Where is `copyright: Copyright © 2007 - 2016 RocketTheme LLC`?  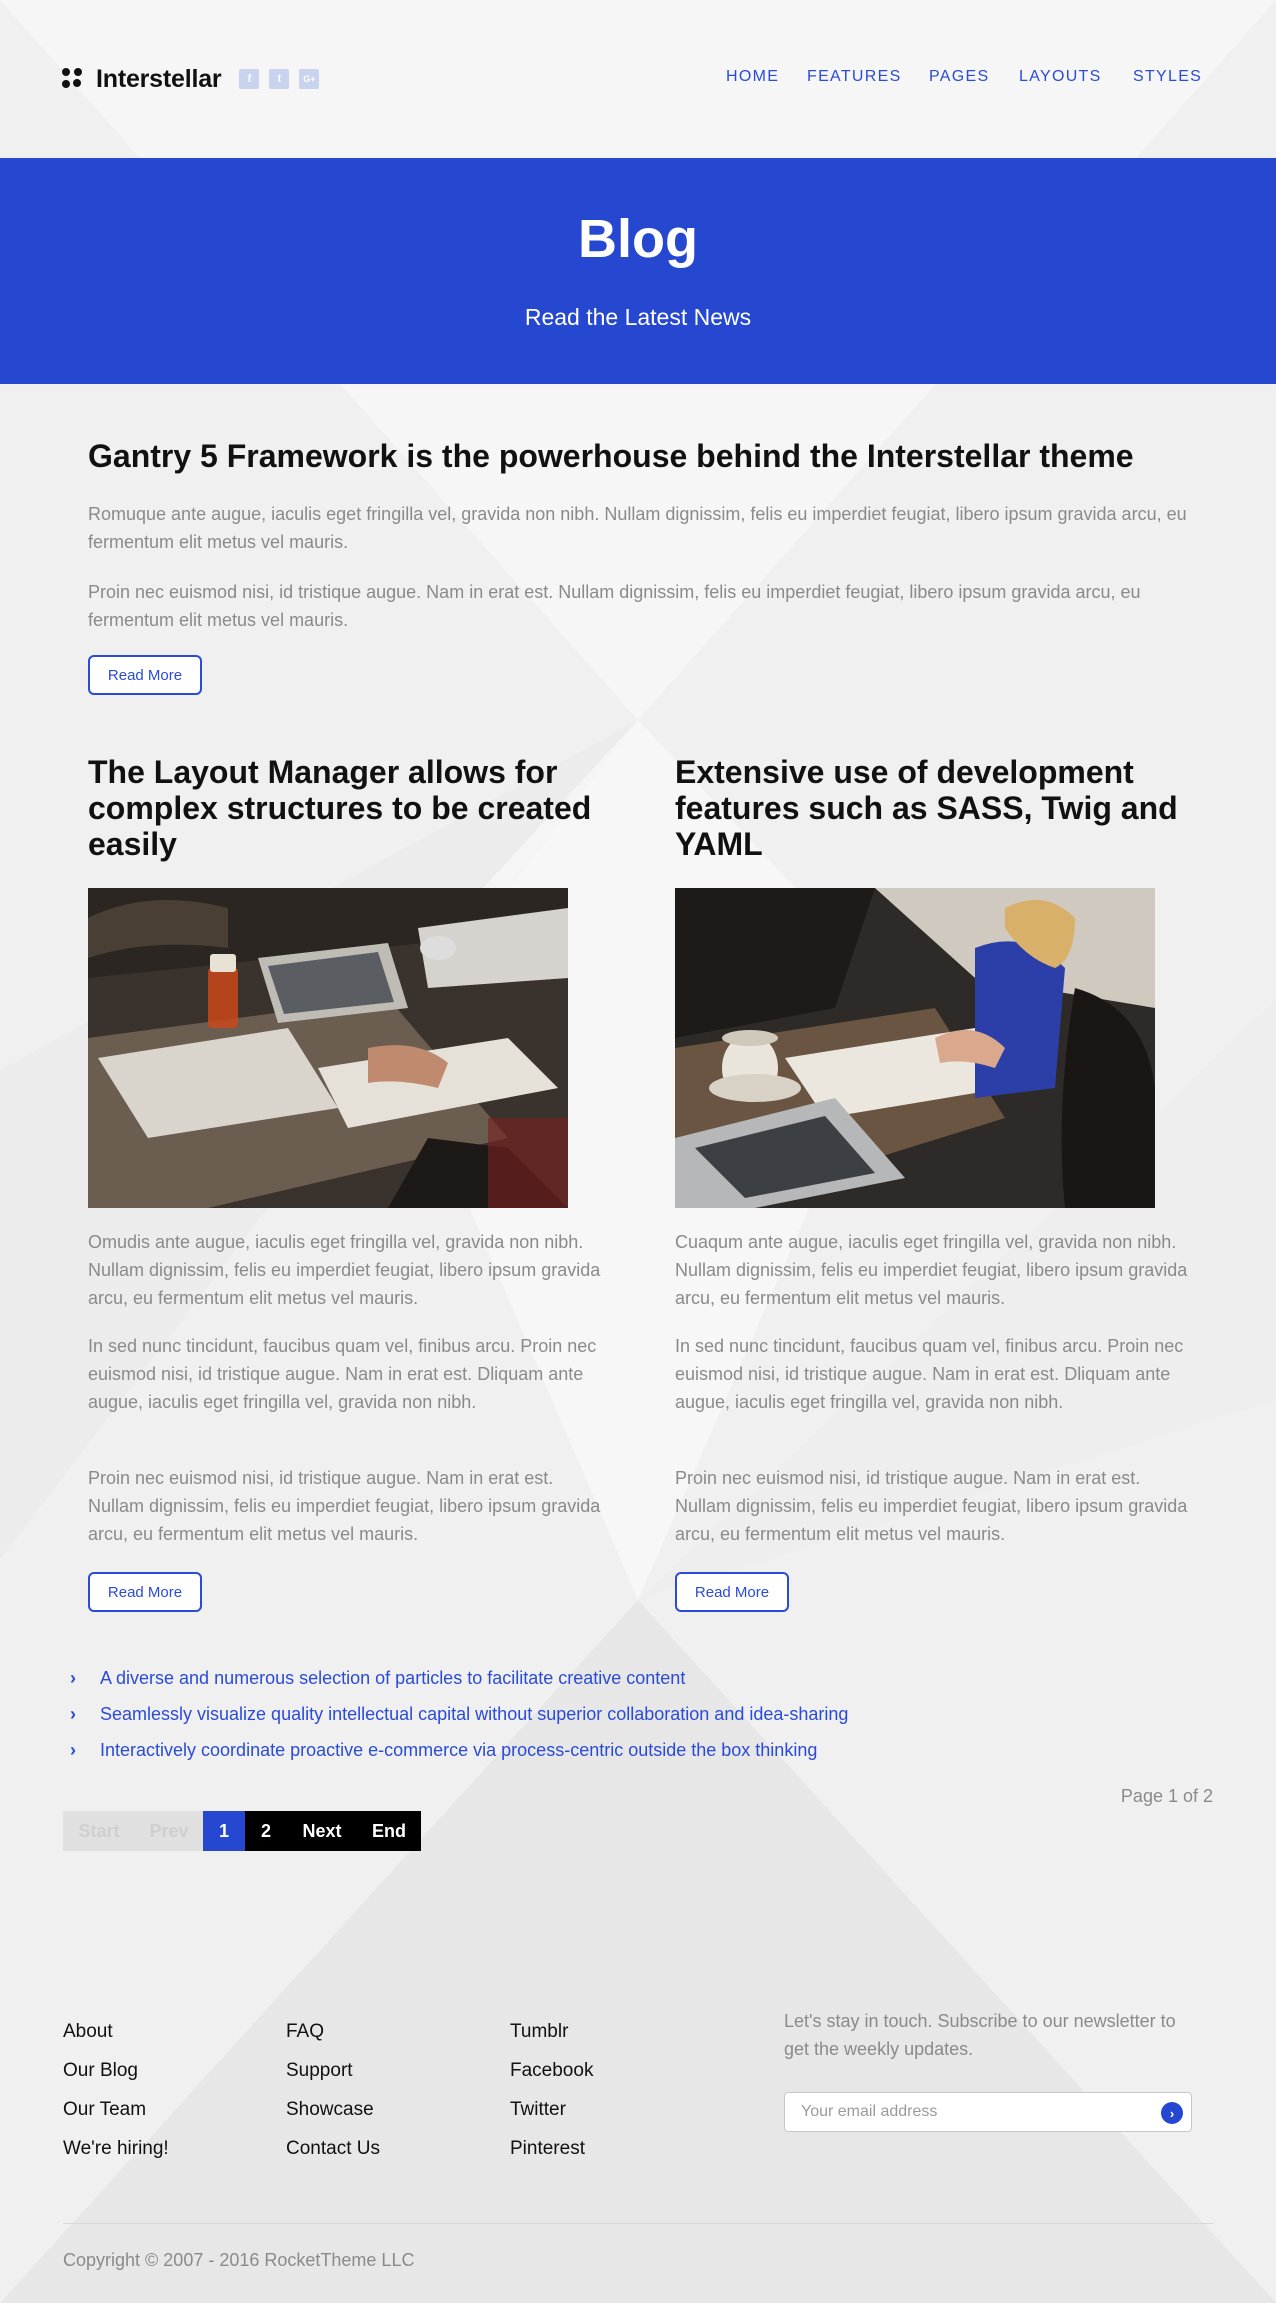
copyright: Copyright © 2007 - 2016 RocketTheme LLC is located at coordinates (239, 2260).